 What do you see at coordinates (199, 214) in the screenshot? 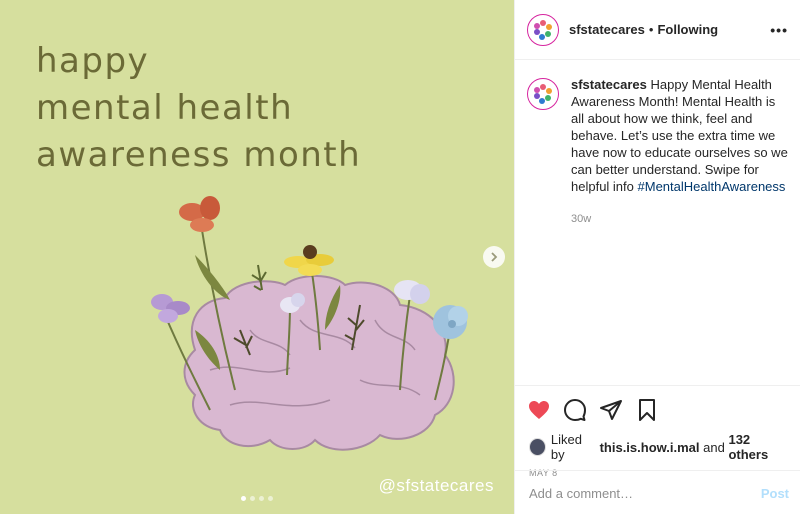
I see `orange-flower` at bounding box center [199, 214].